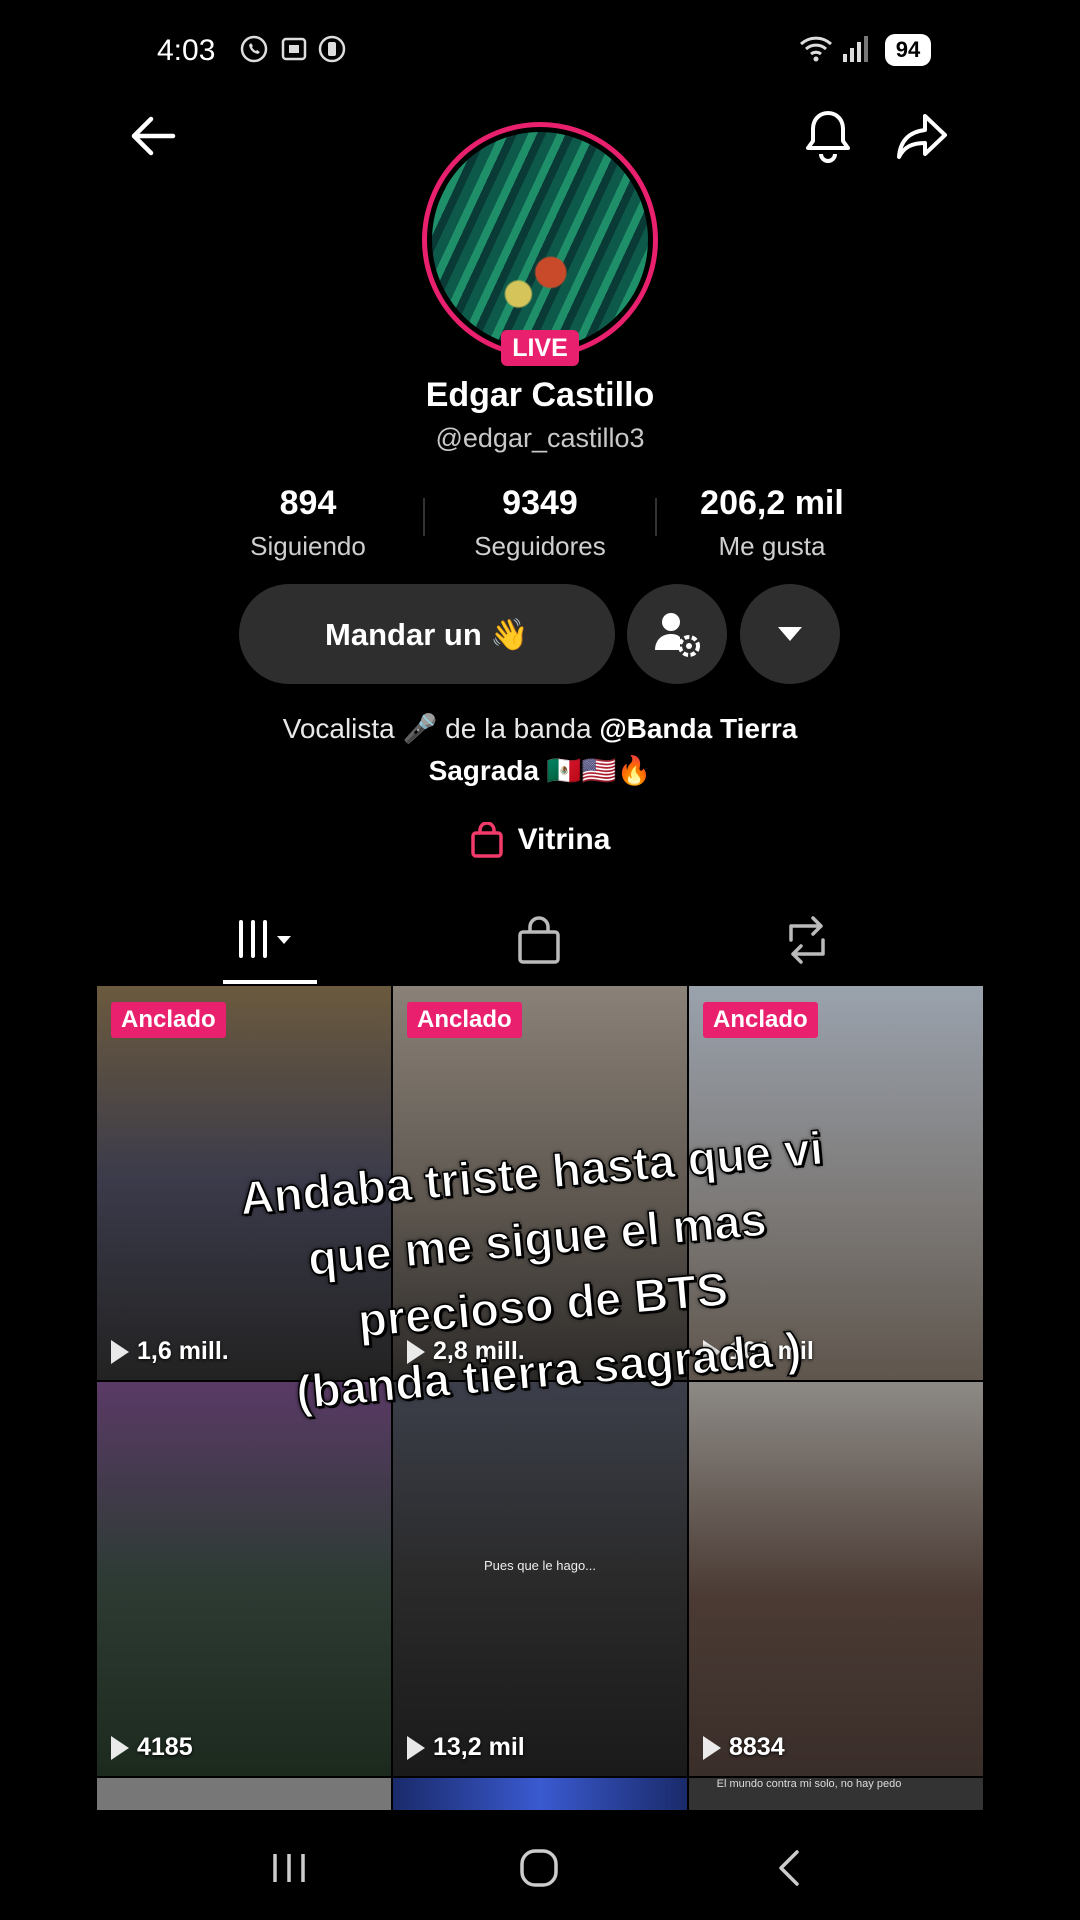  Describe the element at coordinates (540, 546) in the screenshot. I see `stat-followers-label: Seguidores` at that location.